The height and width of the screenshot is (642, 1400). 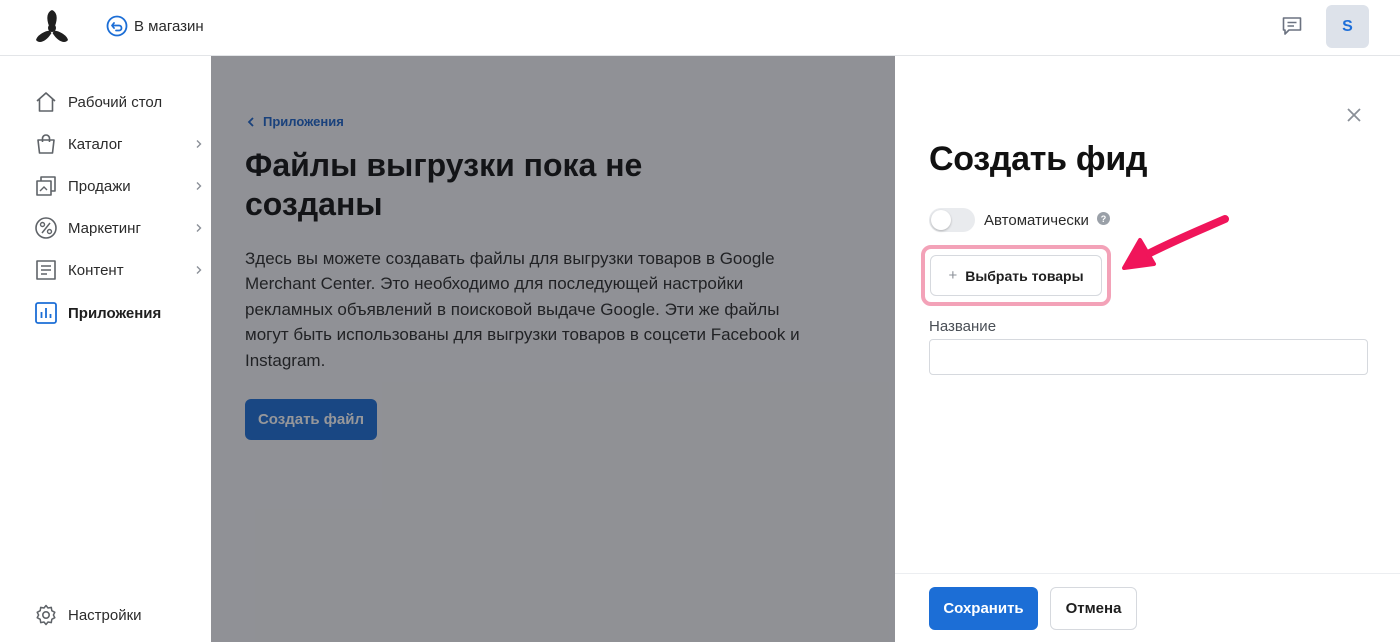 What do you see at coordinates (46, 102) in the screenshot?
I see `home-icon` at bounding box center [46, 102].